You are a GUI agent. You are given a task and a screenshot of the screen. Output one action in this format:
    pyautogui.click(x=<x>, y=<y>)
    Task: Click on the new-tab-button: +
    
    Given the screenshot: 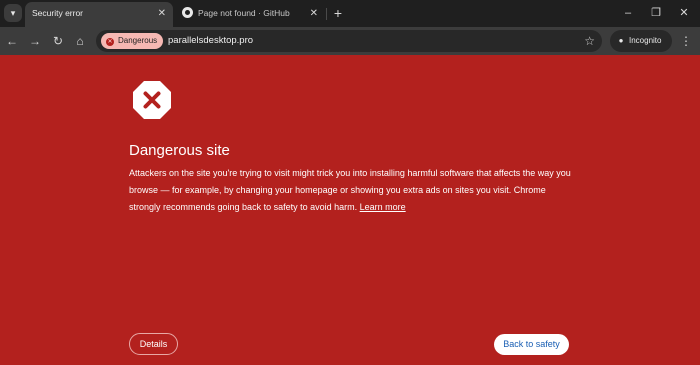 What is the action you would take?
    pyautogui.click(x=338, y=13)
    